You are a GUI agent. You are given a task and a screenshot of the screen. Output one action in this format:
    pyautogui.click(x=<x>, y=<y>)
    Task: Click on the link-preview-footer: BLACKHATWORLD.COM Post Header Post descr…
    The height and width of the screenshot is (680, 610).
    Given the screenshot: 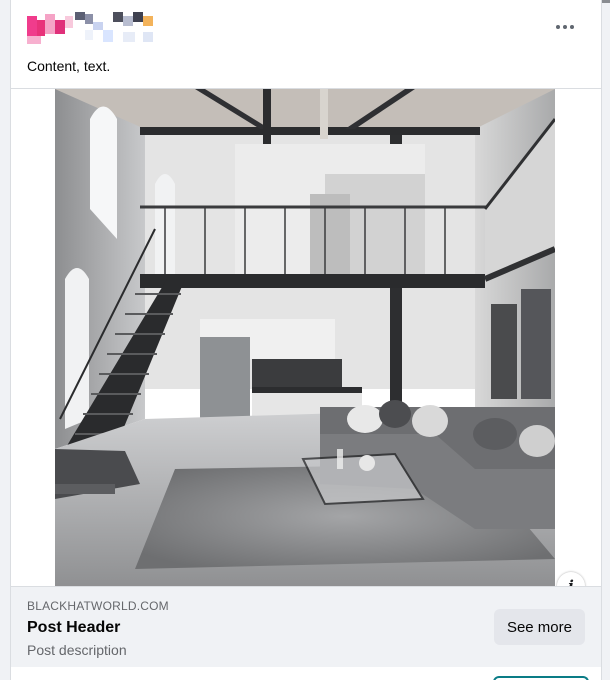 What is the action you would take?
    pyautogui.click(x=306, y=627)
    